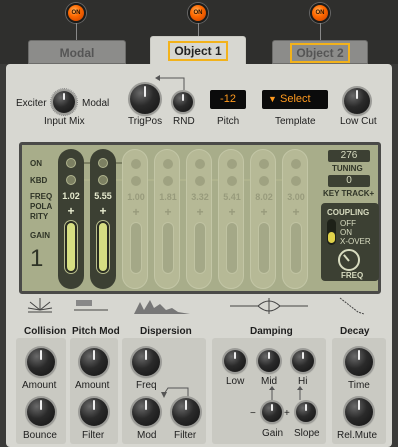 Image resolution: width=398 pixels, height=447 pixels. What do you see at coordinates (91, 305) in the screenshot?
I see `pitchmod-curve-icon` at bounding box center [91, 305].